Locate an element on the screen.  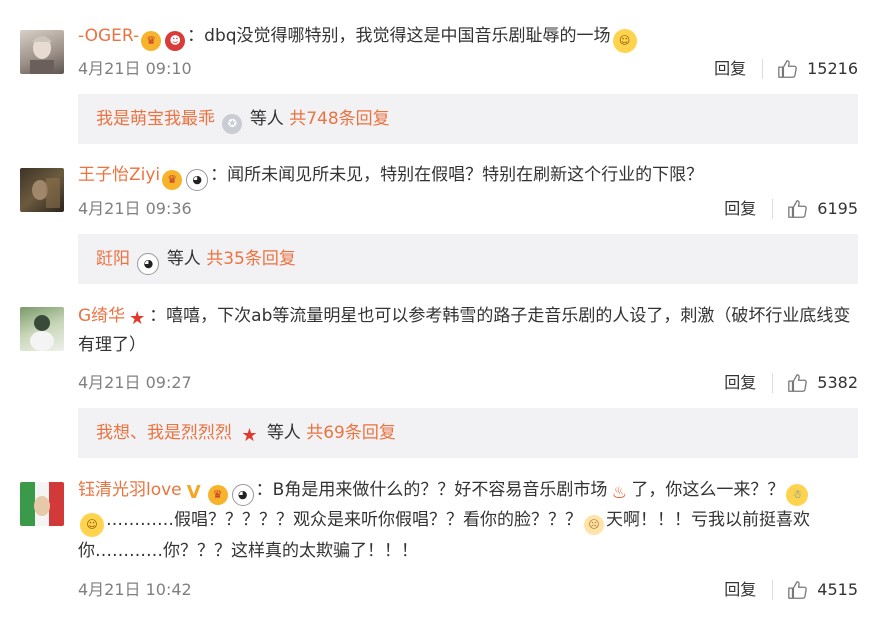
reply-user-link: 跹阳 is located at coordinates (113, 259).